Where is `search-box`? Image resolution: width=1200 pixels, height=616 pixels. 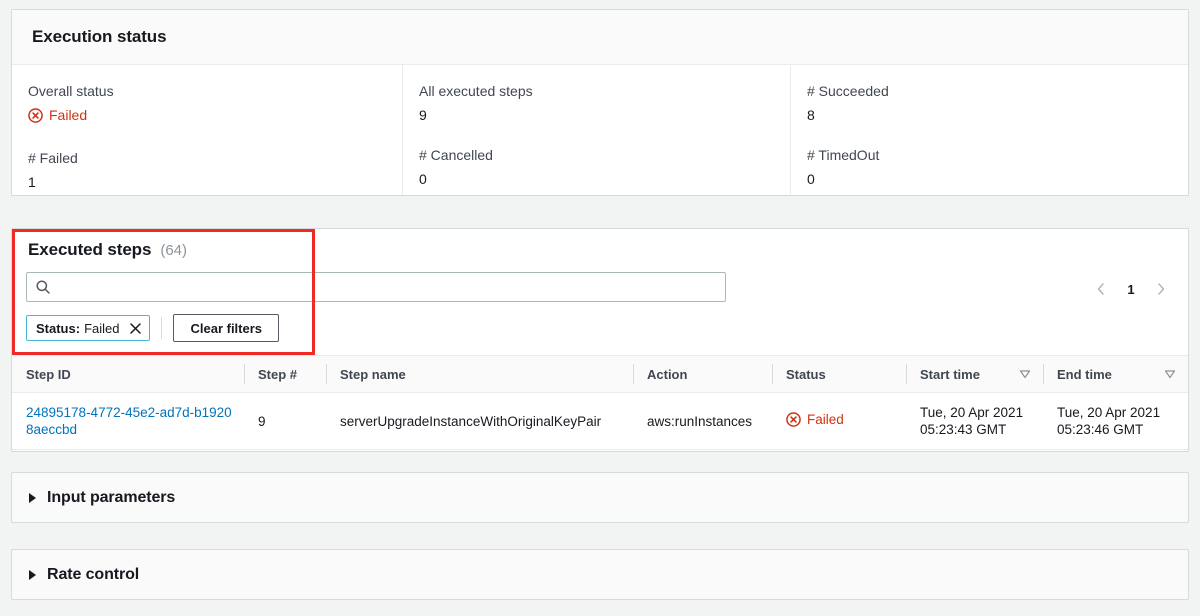 search-box is located at coordinates (376, 287).